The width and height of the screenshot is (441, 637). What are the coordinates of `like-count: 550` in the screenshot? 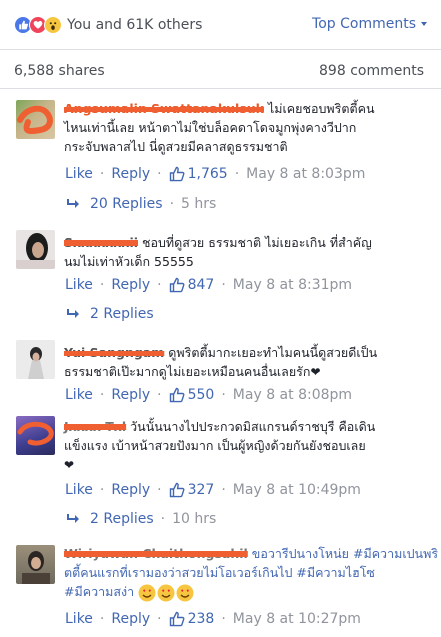 It's located at (201, 395).